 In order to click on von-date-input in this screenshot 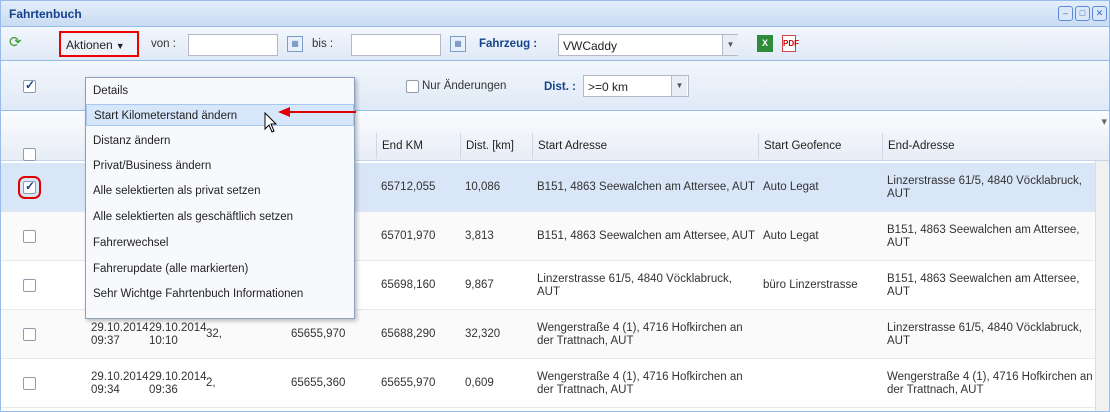, I will do `click(233, 45)`.